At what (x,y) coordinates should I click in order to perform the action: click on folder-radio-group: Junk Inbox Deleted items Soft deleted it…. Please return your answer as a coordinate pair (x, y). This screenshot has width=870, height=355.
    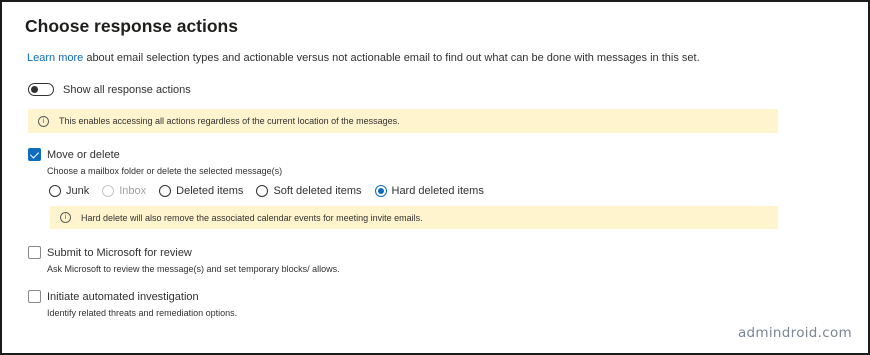
    Looking at the image, I should click on (273, 191).